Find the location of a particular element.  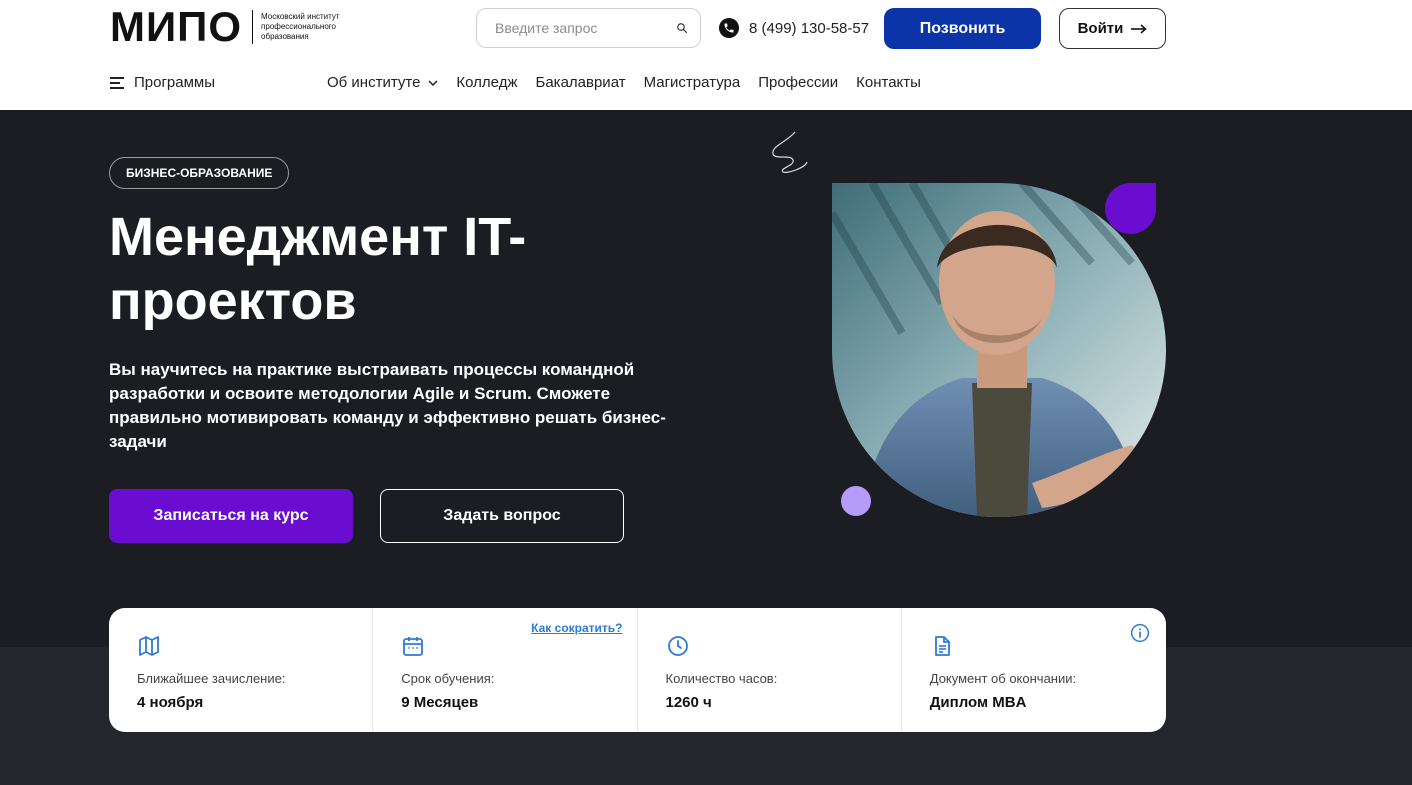

info-label: Документ об окончании: is located at coordinates (1003, 678).